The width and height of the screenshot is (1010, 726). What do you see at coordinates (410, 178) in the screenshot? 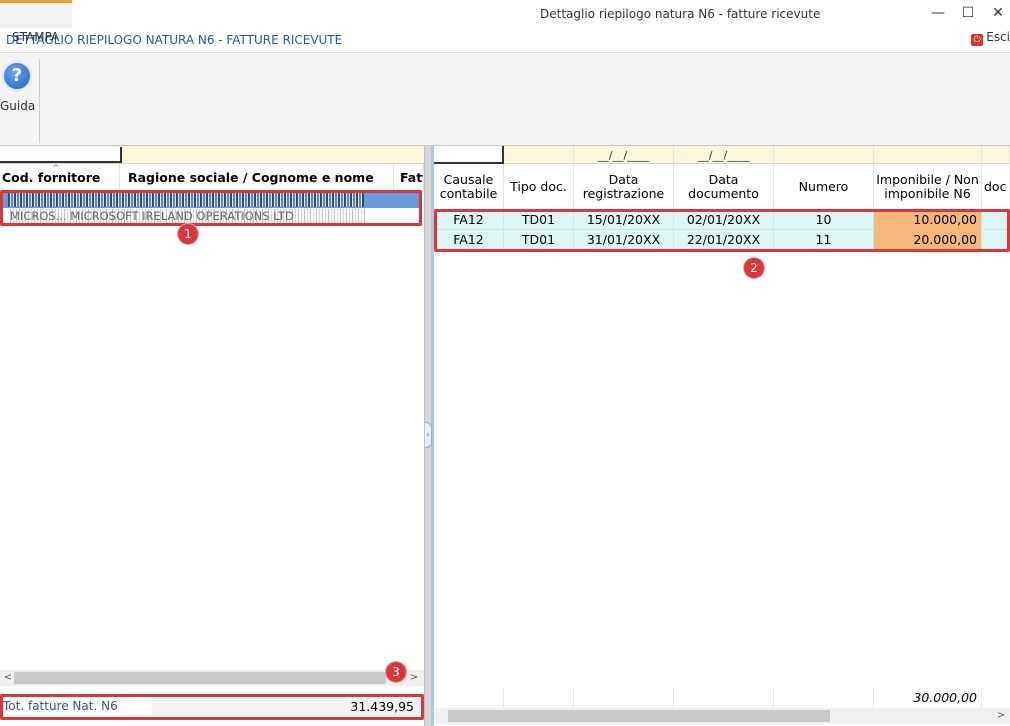
I see `col-fatture: Fatt` at bounding box center [410, 178].